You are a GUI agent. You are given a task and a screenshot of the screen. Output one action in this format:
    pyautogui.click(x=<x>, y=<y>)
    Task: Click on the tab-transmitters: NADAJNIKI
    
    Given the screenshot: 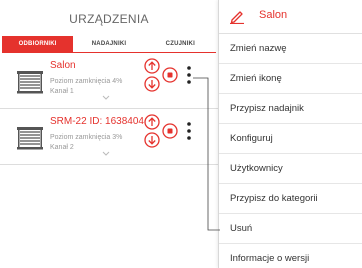 What is the action you would take?
    pyautogui.click(x=108, y=44)
    